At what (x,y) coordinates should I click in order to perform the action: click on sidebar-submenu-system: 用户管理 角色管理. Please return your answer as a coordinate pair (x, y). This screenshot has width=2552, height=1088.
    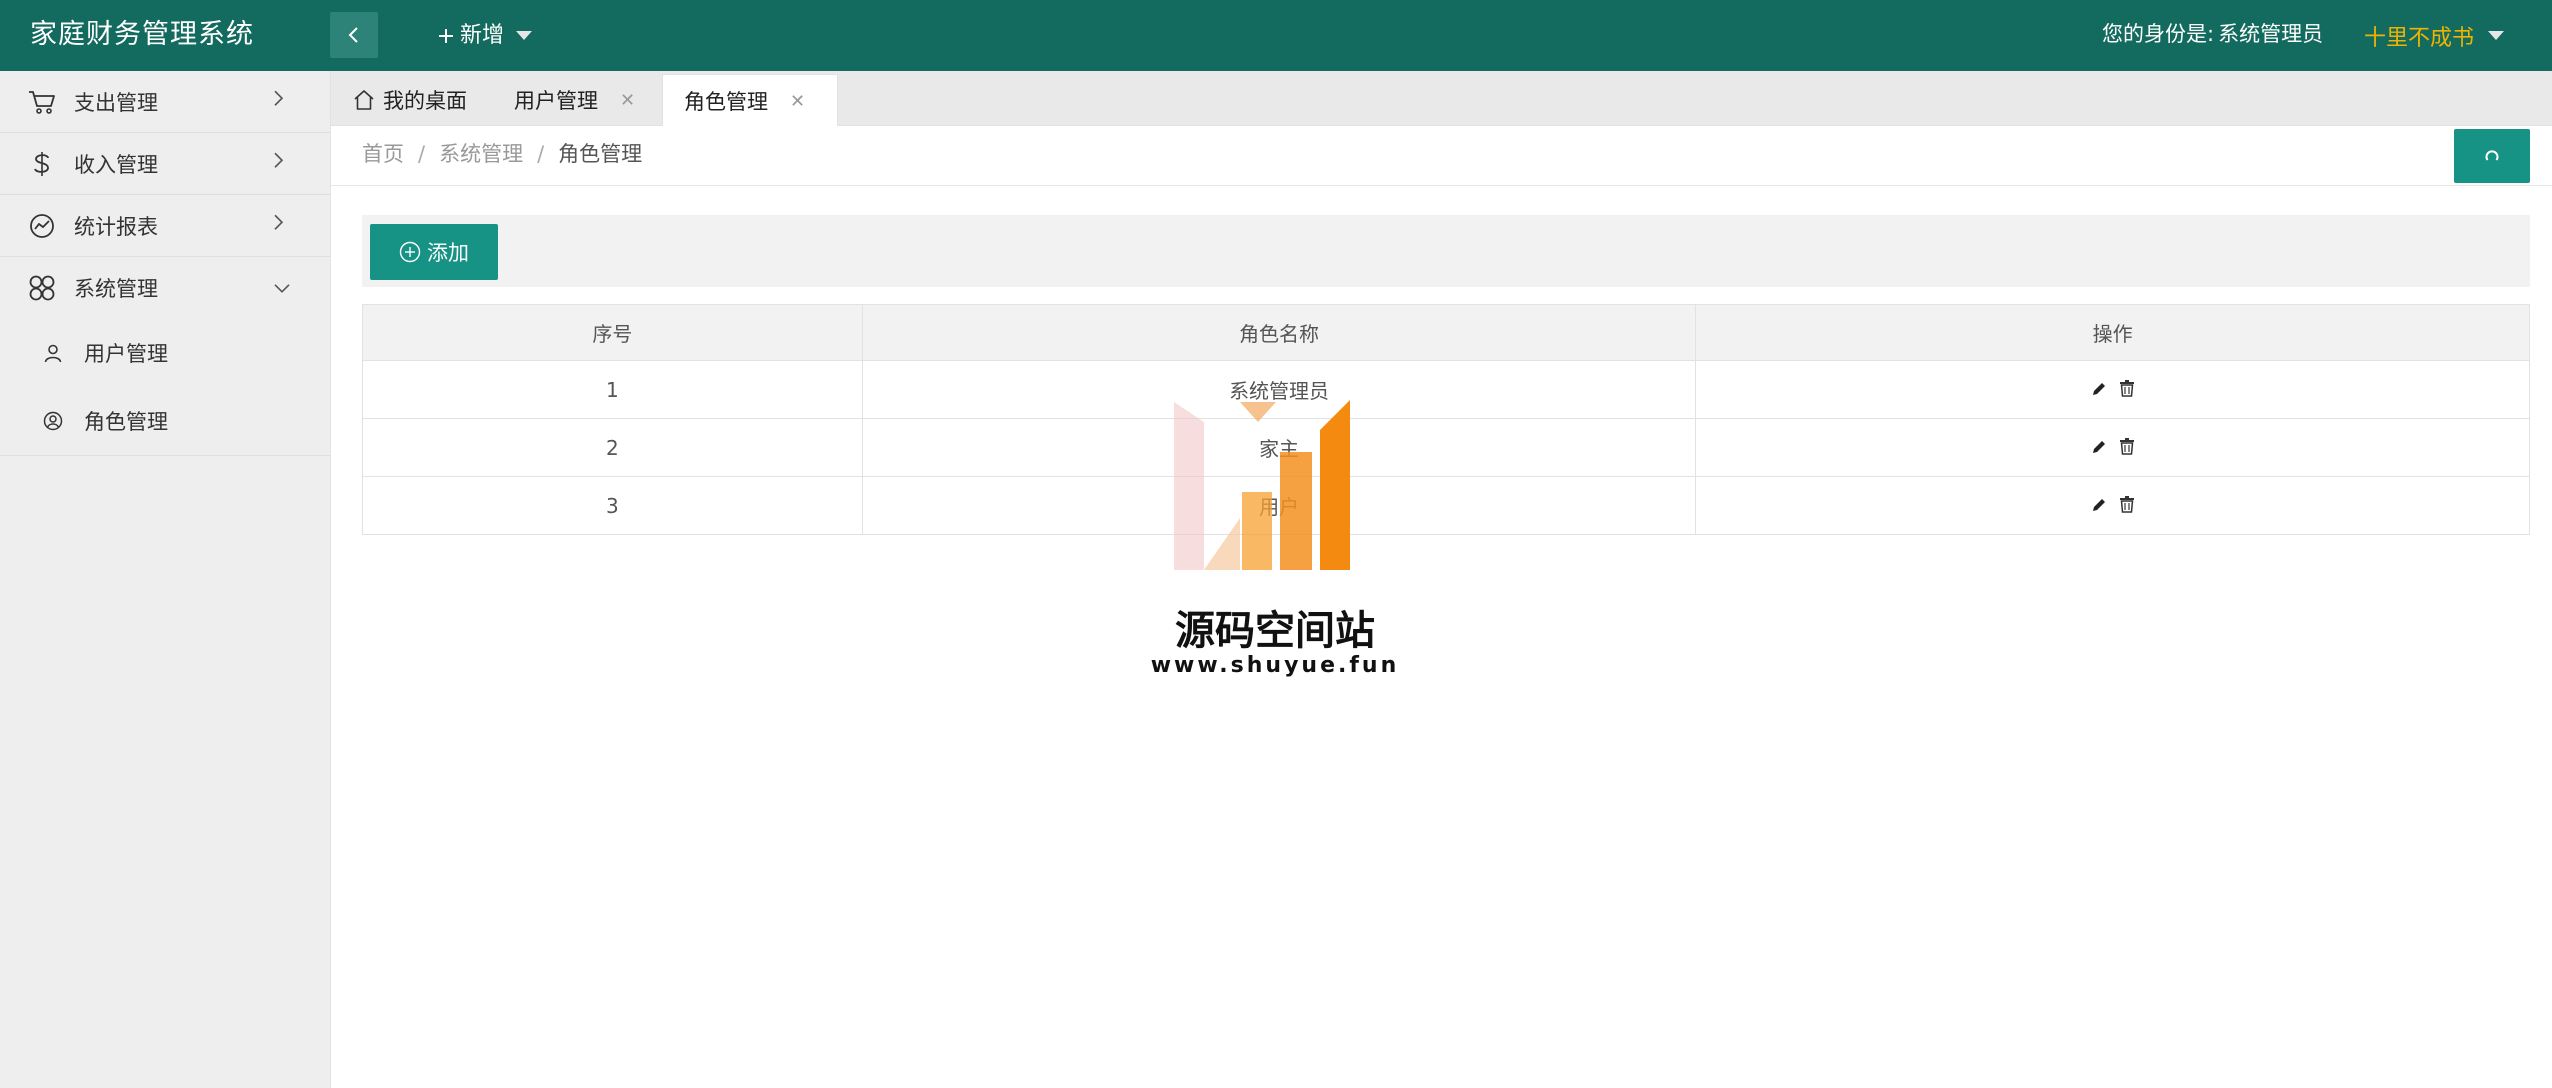
    Looking at the image, I should click on (165, 387).